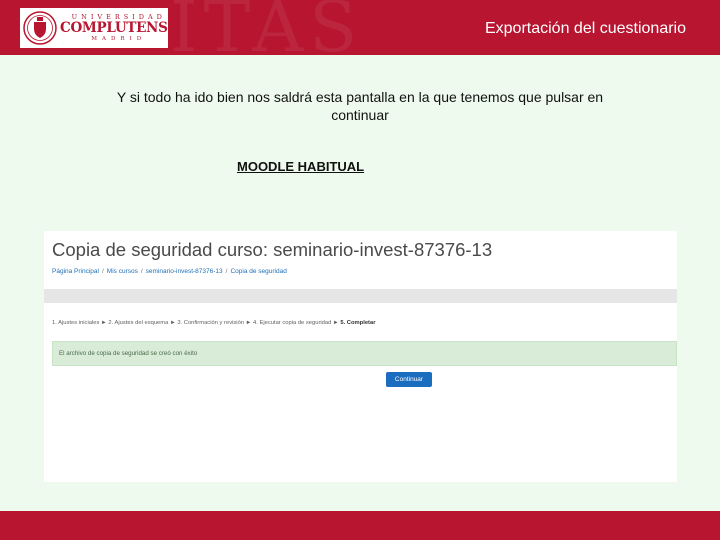 The image size is (720, 540). Describe the element at coordinates (138, 323) in the screenshot. I see `step-item: 2. Ajustes del esquema` at that location.